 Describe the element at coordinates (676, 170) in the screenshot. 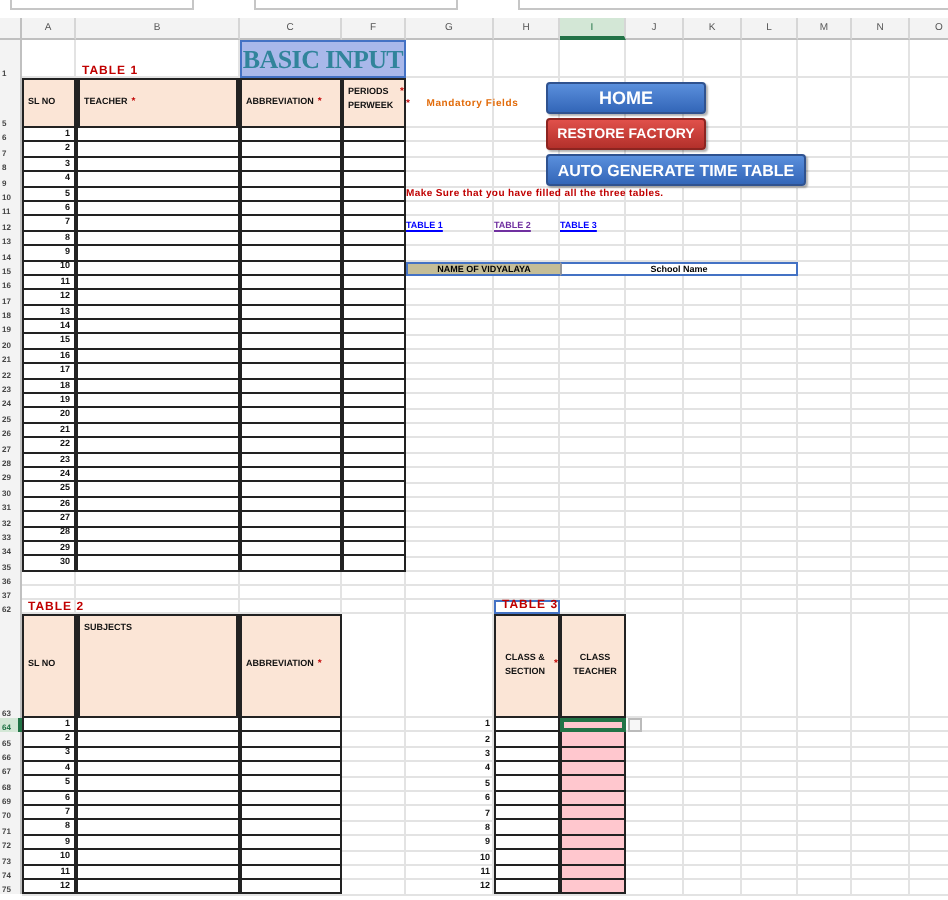

I see `action-button: AUTO GENERATE TIME TABLE` at that location.